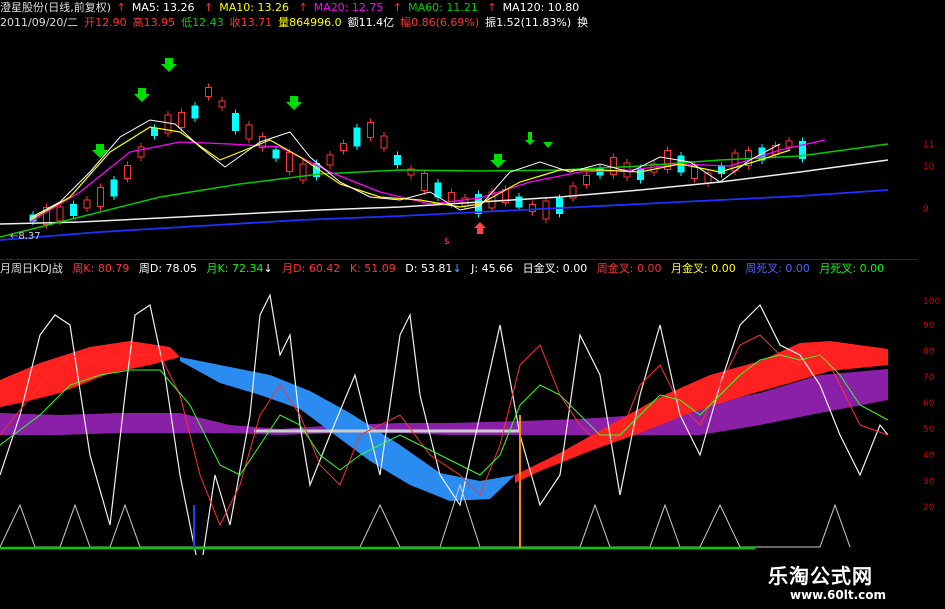  Describe the element at coordinates (202, 22) in the screenshot. I see `low-value: 低12.43` at that location.